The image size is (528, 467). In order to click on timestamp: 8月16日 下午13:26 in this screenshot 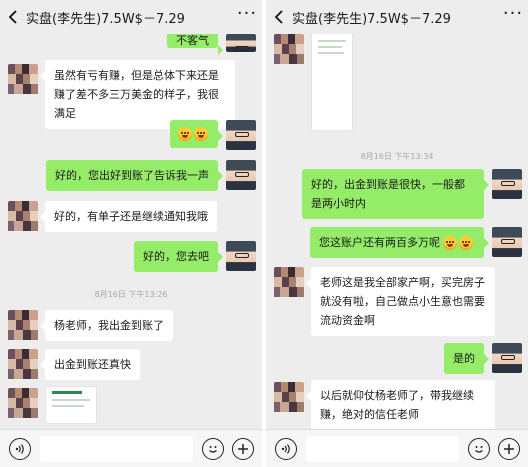, I will do `click(131, 294)`.